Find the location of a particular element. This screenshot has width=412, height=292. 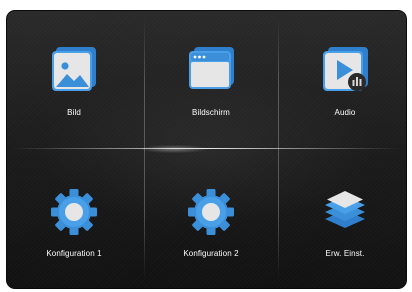

menu-item-label: Audio is located at coordinates (345, 112).